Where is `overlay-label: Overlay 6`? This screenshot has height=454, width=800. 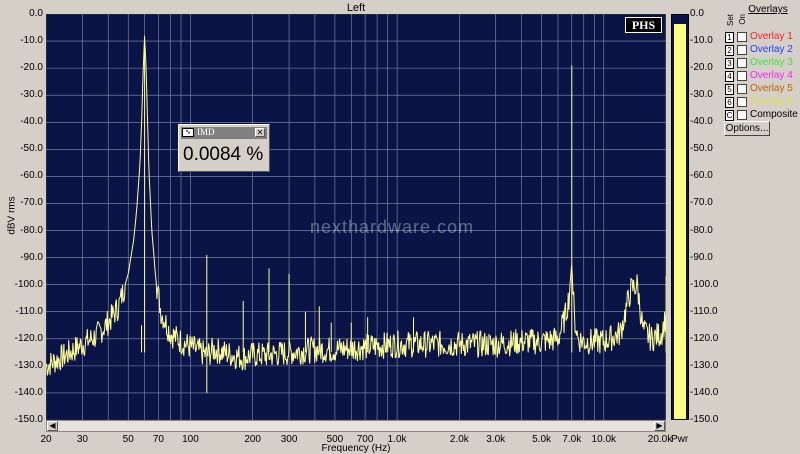 overlay-label: Overlay 6 is located at coordinates (771, 101).